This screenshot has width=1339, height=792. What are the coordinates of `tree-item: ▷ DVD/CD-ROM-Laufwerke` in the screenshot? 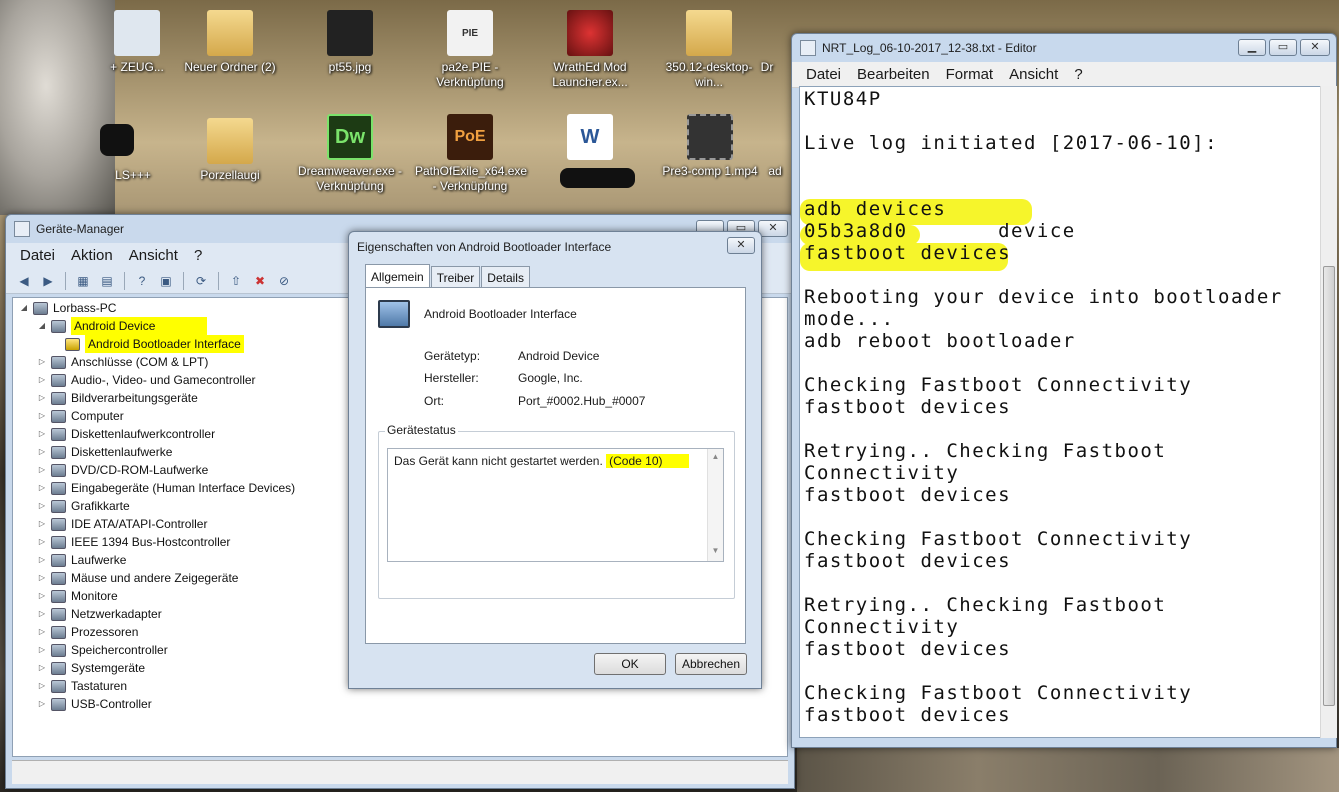 It's located at (122, 470).